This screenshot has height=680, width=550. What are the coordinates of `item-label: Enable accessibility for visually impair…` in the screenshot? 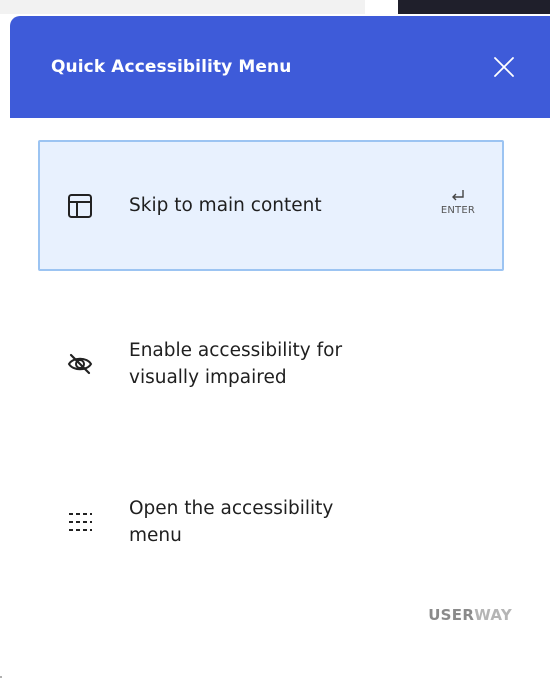 It's located at (236, 363).